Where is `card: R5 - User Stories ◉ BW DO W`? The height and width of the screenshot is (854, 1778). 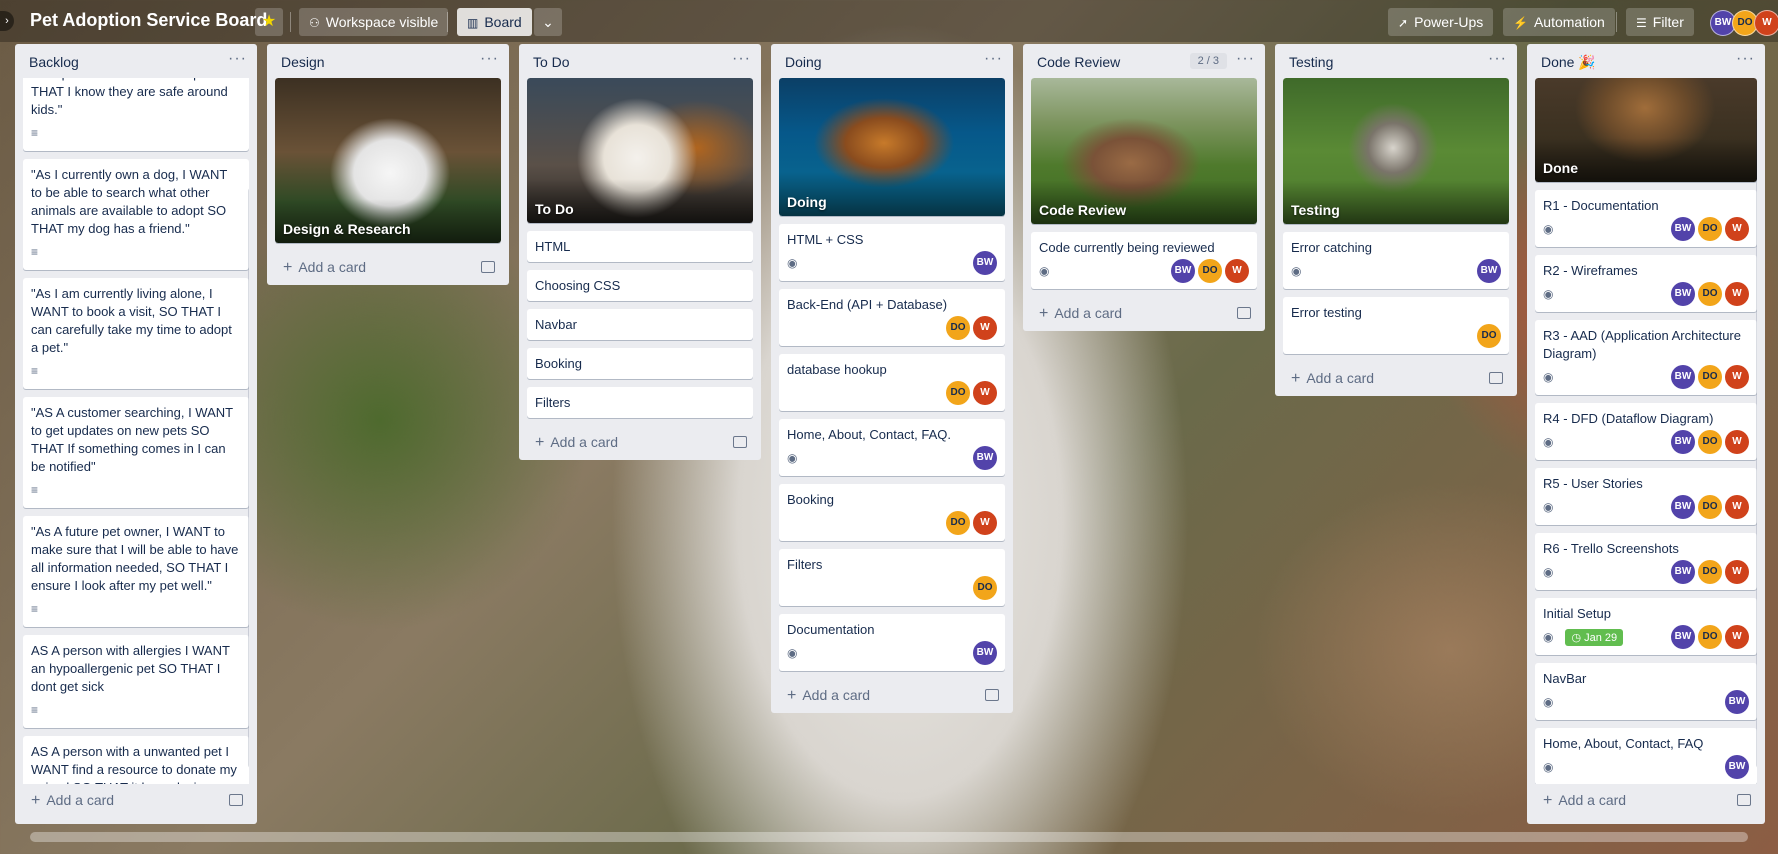
card: R5 - User Stories ◉ BW DO W is located at coordinates (1646, 496).